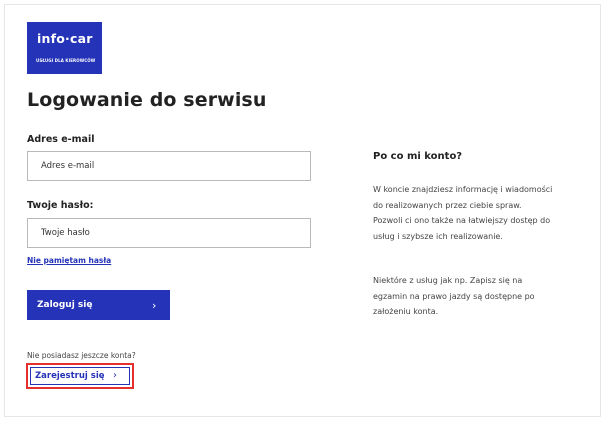  Describe the element at coordinates (61, 139) in the screenshot. I see `email-label: Adres e-mail` at that location.